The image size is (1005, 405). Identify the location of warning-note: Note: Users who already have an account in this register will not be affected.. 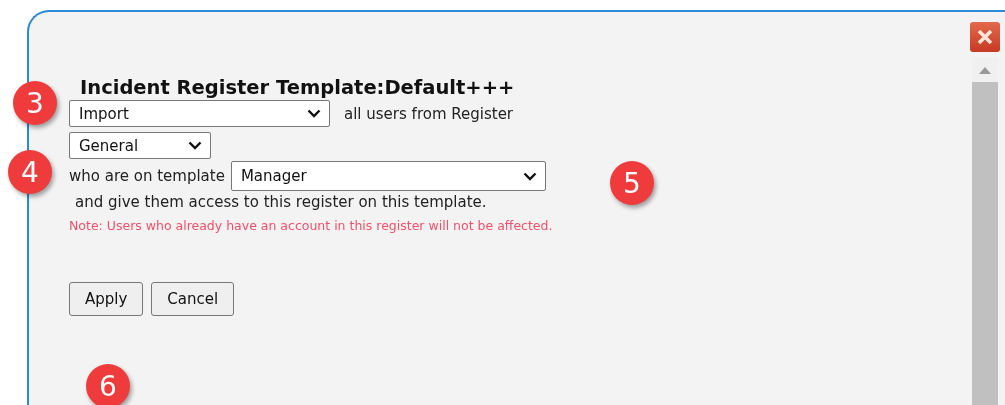
(311, 226).